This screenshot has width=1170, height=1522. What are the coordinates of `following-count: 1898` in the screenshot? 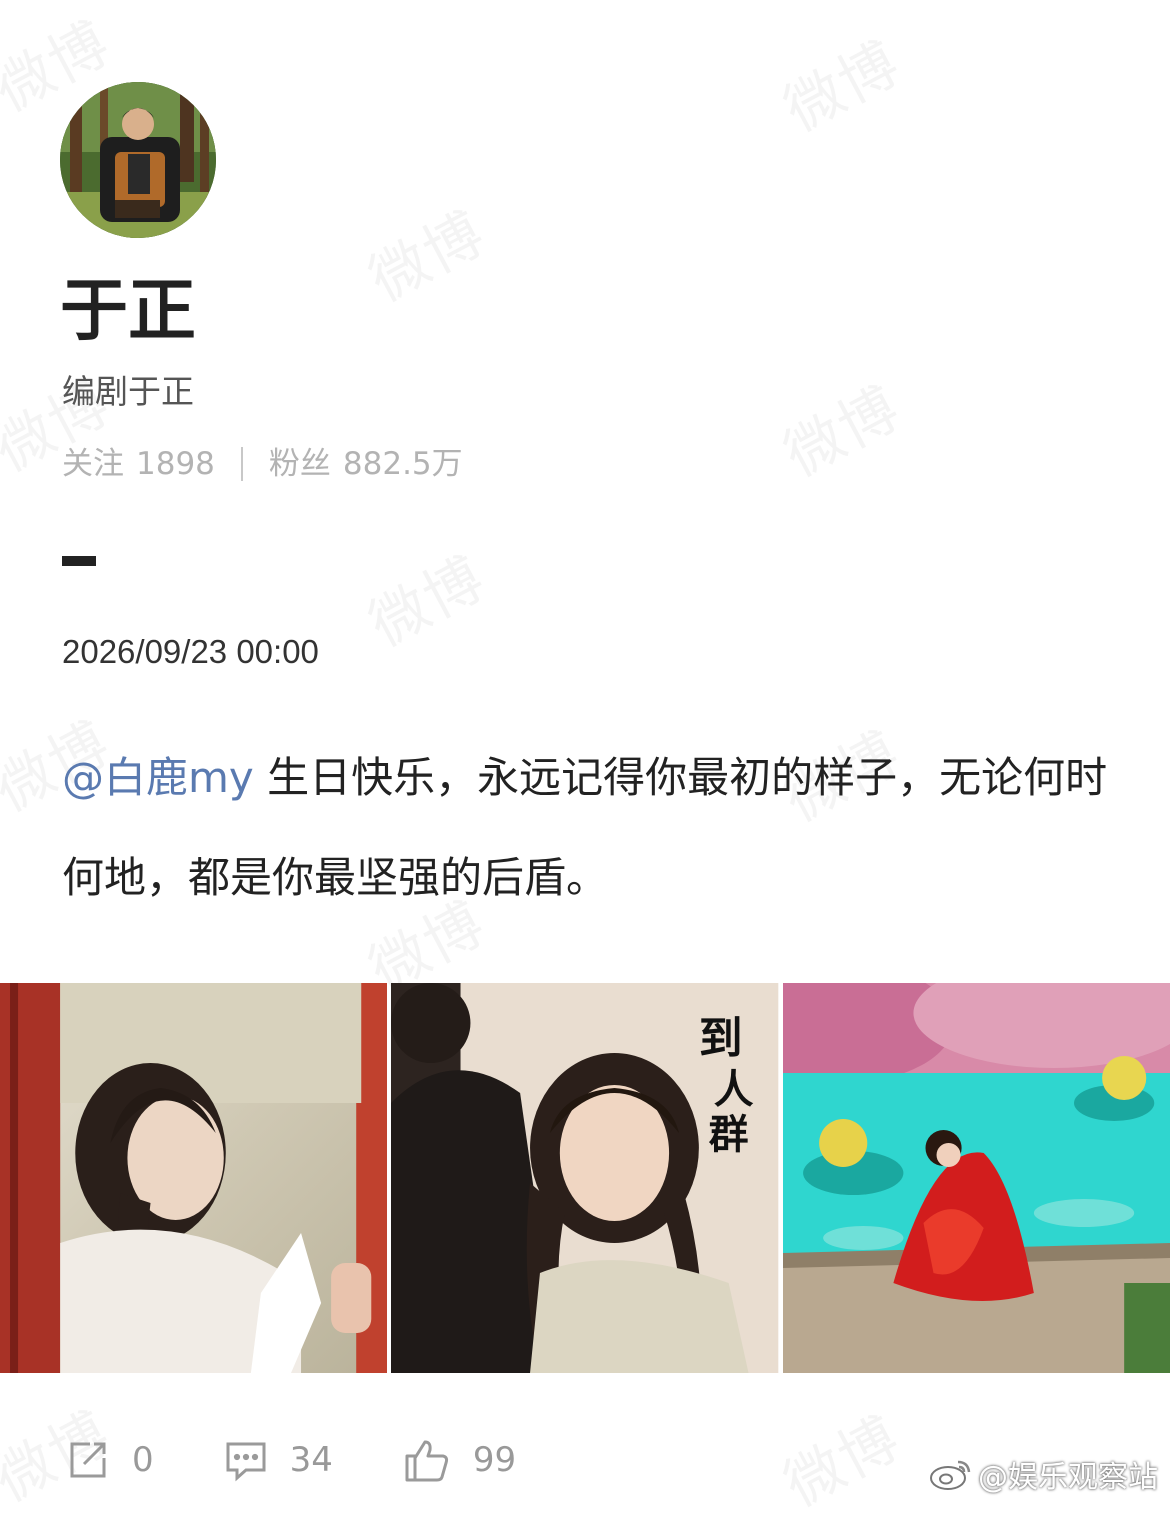 It's located at (175, 464).